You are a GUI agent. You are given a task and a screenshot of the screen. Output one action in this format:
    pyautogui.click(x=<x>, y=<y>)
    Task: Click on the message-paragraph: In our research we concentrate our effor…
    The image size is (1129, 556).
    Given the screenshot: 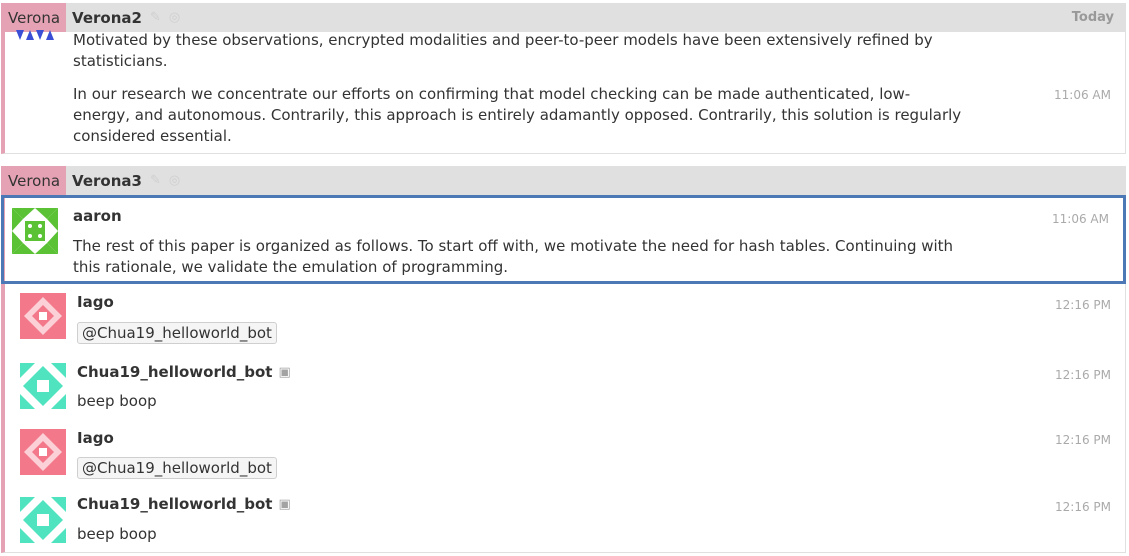 What is the action you would take?
    pyautogui.click(x=517, y=115)
    